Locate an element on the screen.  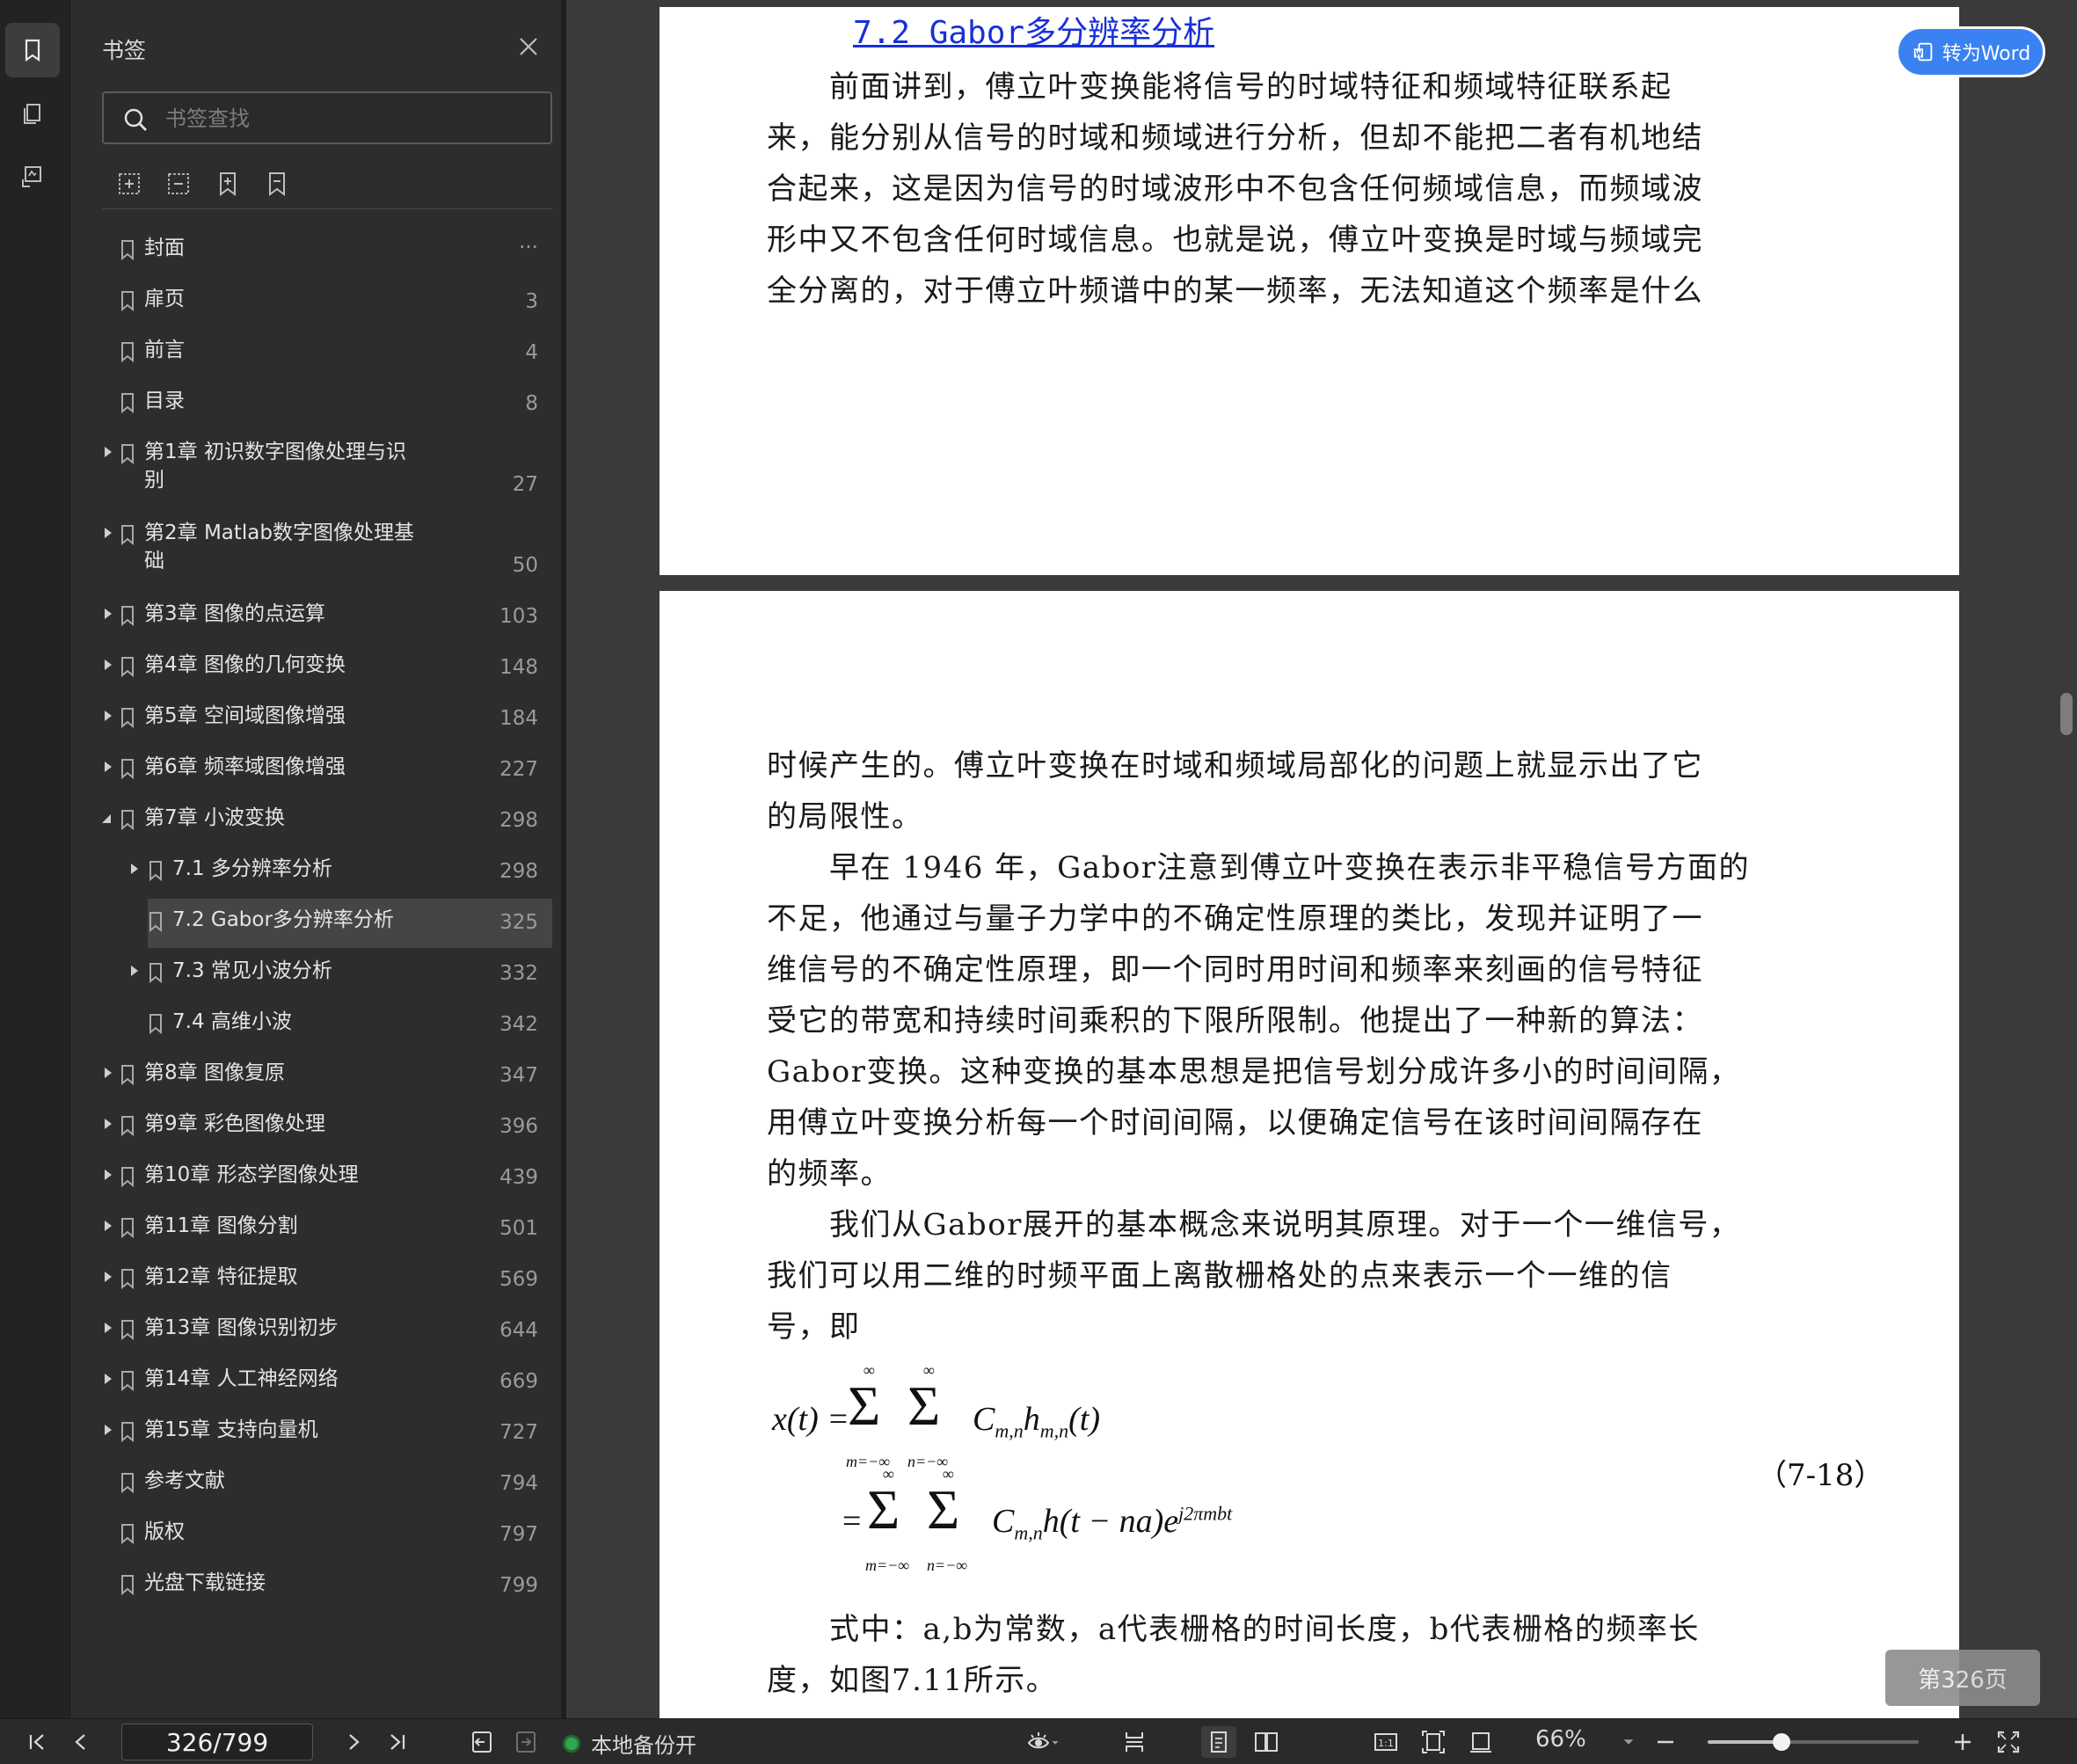
bookmark-item: 扉页 3 is located at coordinates (316, 303).